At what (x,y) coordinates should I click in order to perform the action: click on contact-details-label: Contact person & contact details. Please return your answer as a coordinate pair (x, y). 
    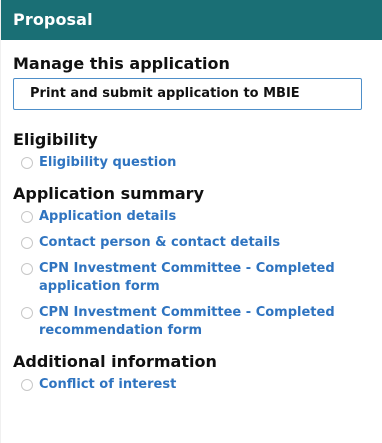
    Looking at the image, I should click on (160, 242).